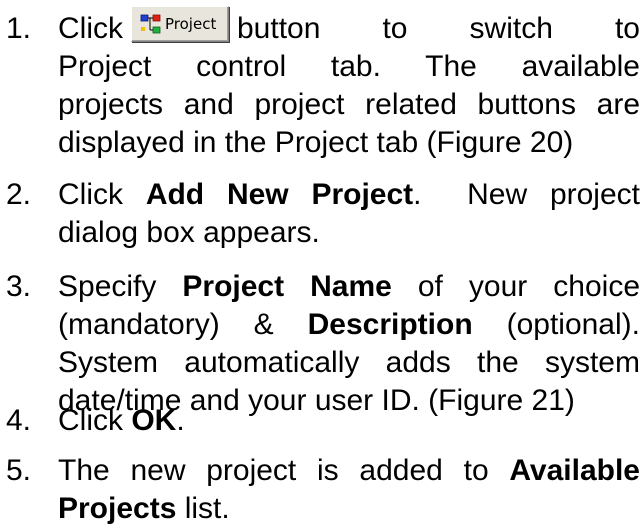  Describe the element at coordinates (349, 66) in the screenshot. I see `step-line: Project control tab. The available` at that location.